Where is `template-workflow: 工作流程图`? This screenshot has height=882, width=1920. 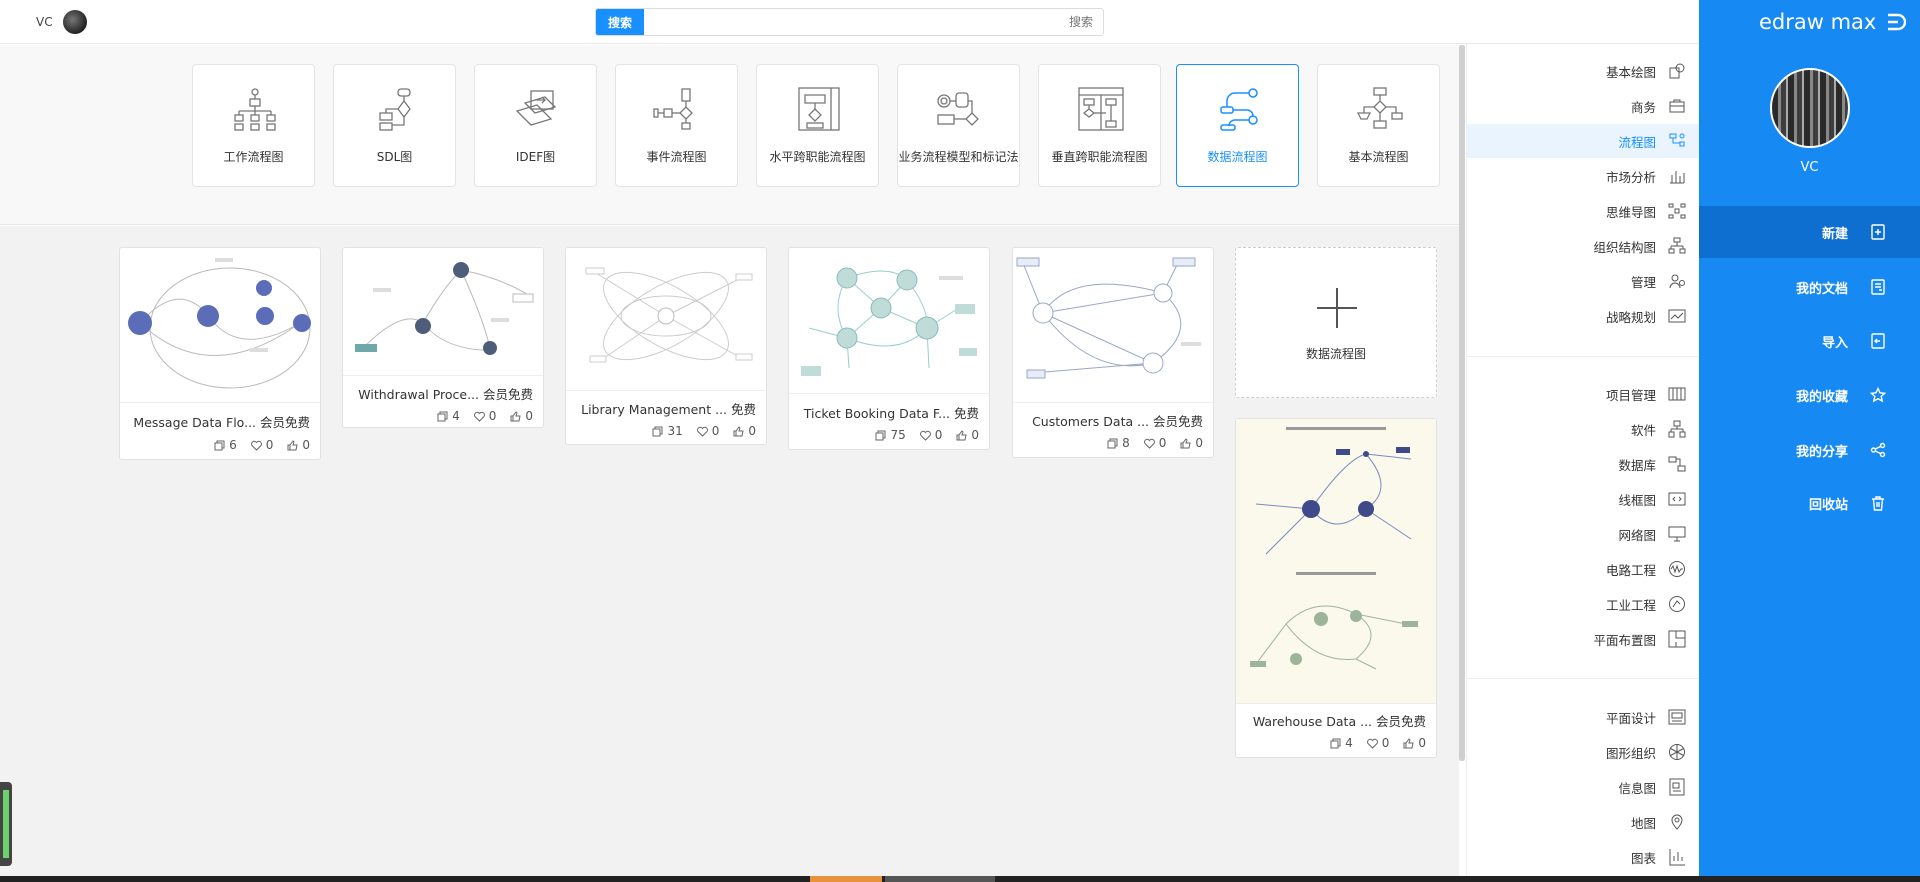 template-workflow: 工作流程图 is located at coordinates (253, 125).